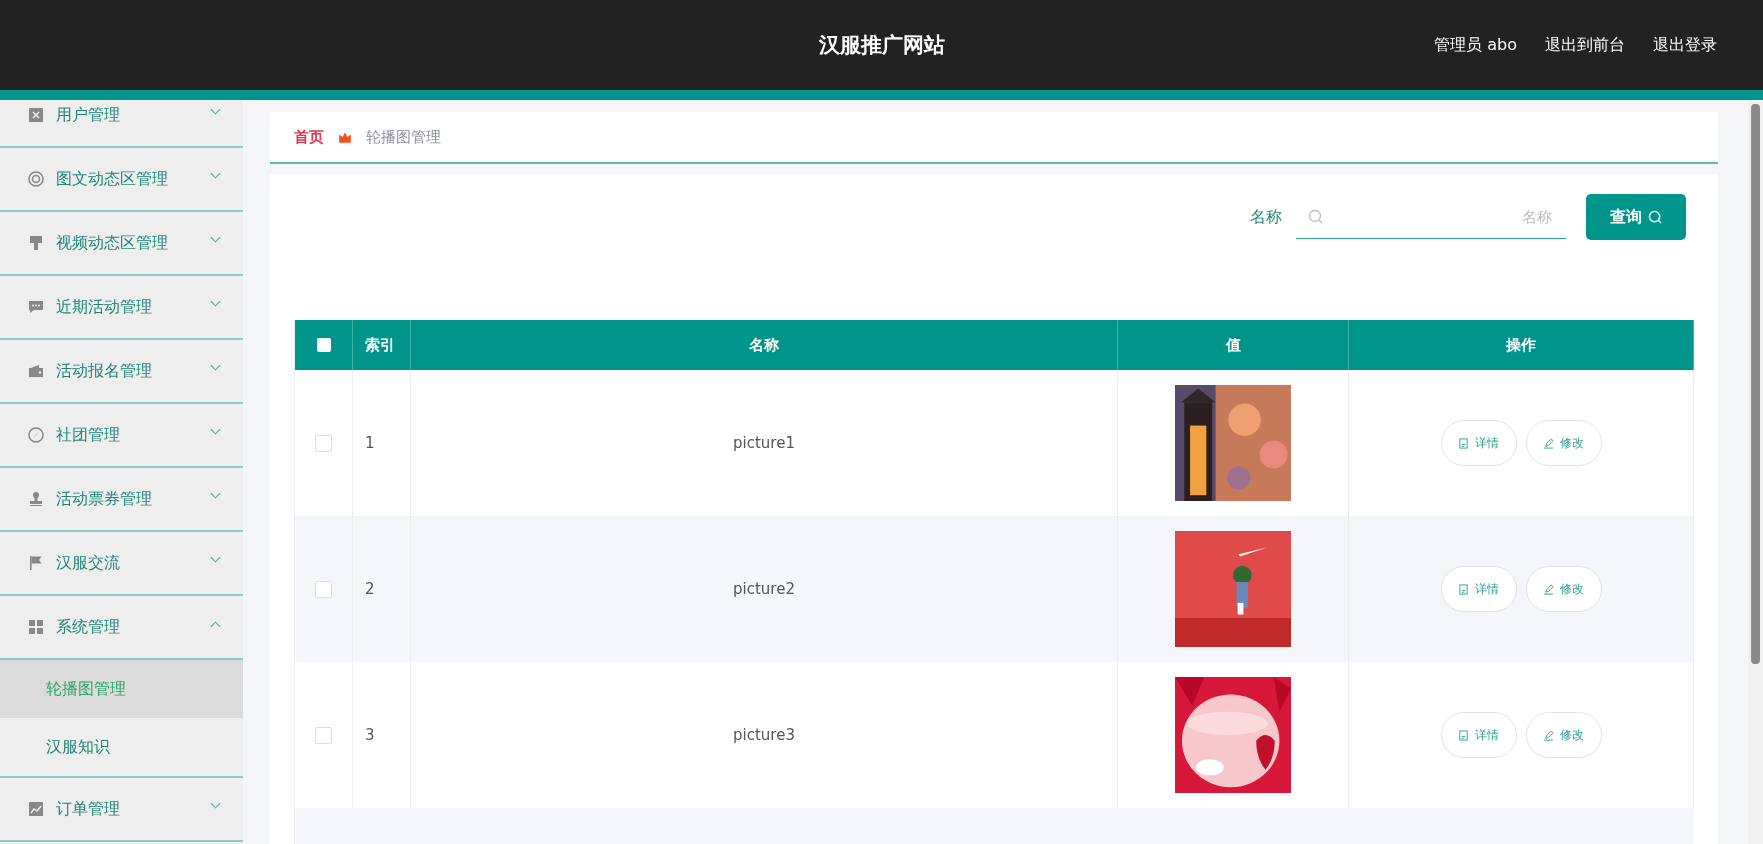  What do you see at coordinates (370, 589) in the screenshot?
I see `table-cell: 2` at bounding box center [370, 589].